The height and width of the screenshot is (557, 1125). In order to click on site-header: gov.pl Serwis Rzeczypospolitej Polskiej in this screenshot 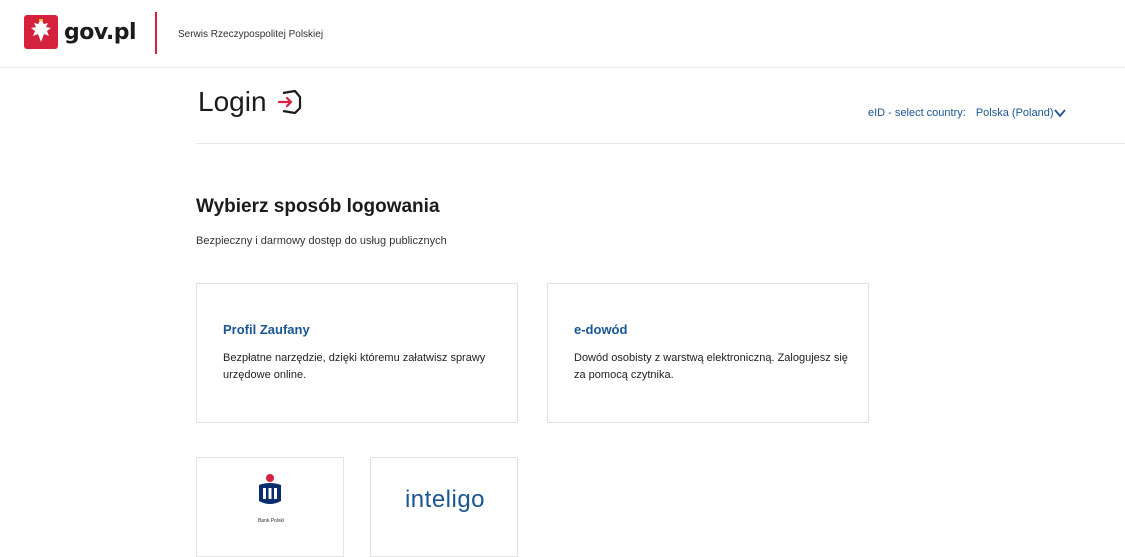, I will do `click(562, 34)`.